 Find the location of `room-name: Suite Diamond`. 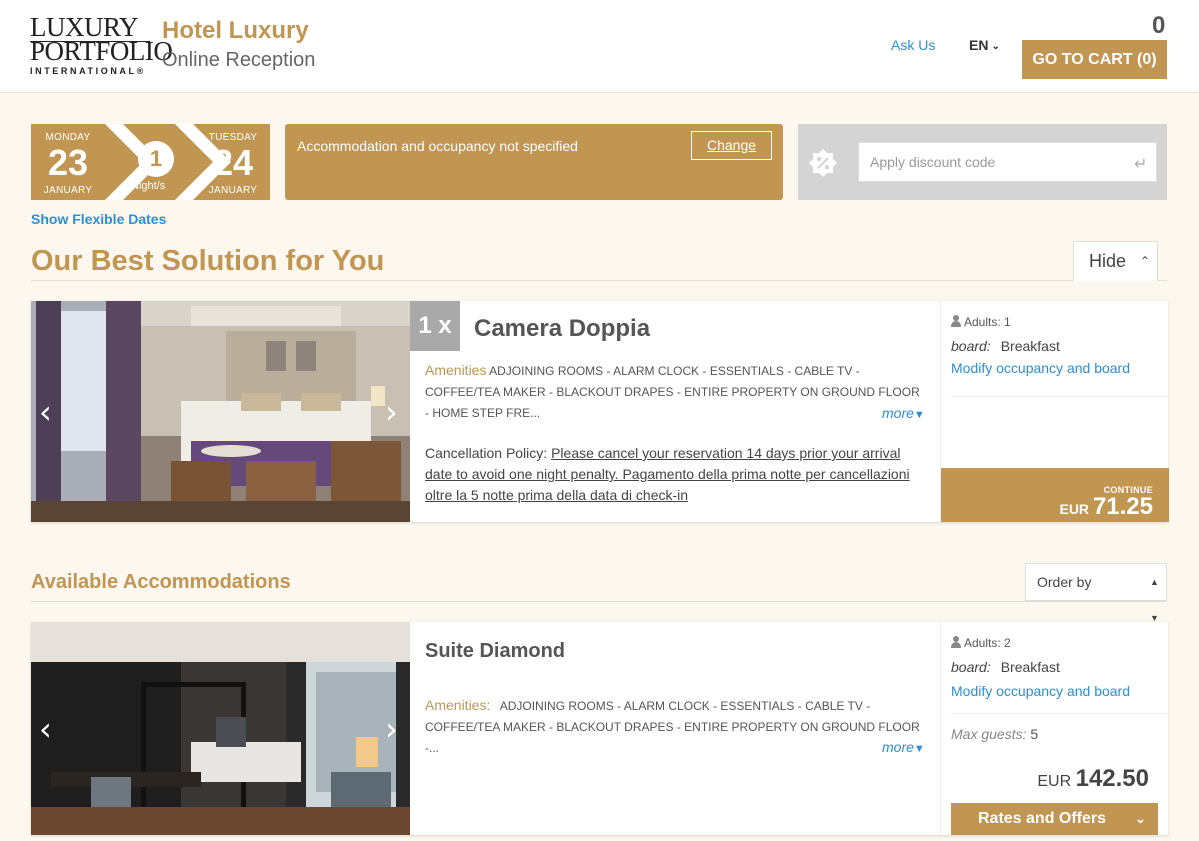

room-name: Suite Diamond is located at coordinates (495, 651).